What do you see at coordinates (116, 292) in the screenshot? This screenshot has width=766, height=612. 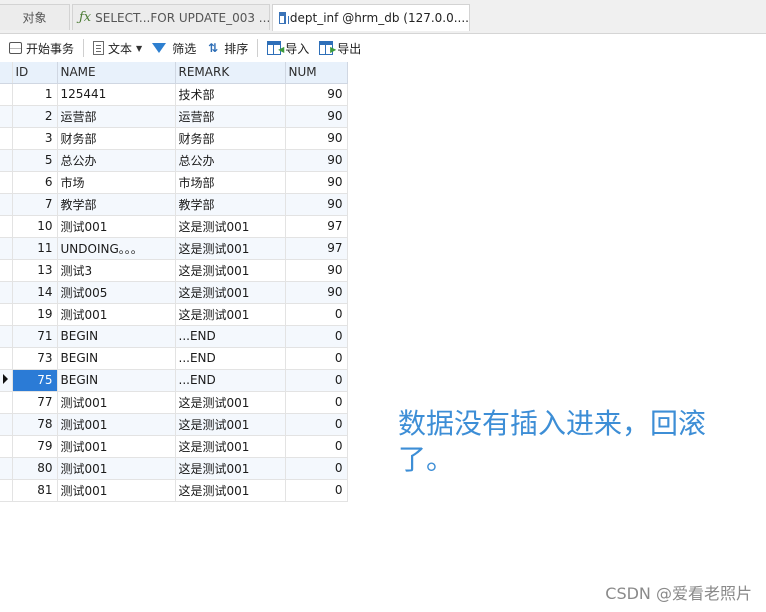 I see `cell-name: 测试005` at bounding box center [116, 292].